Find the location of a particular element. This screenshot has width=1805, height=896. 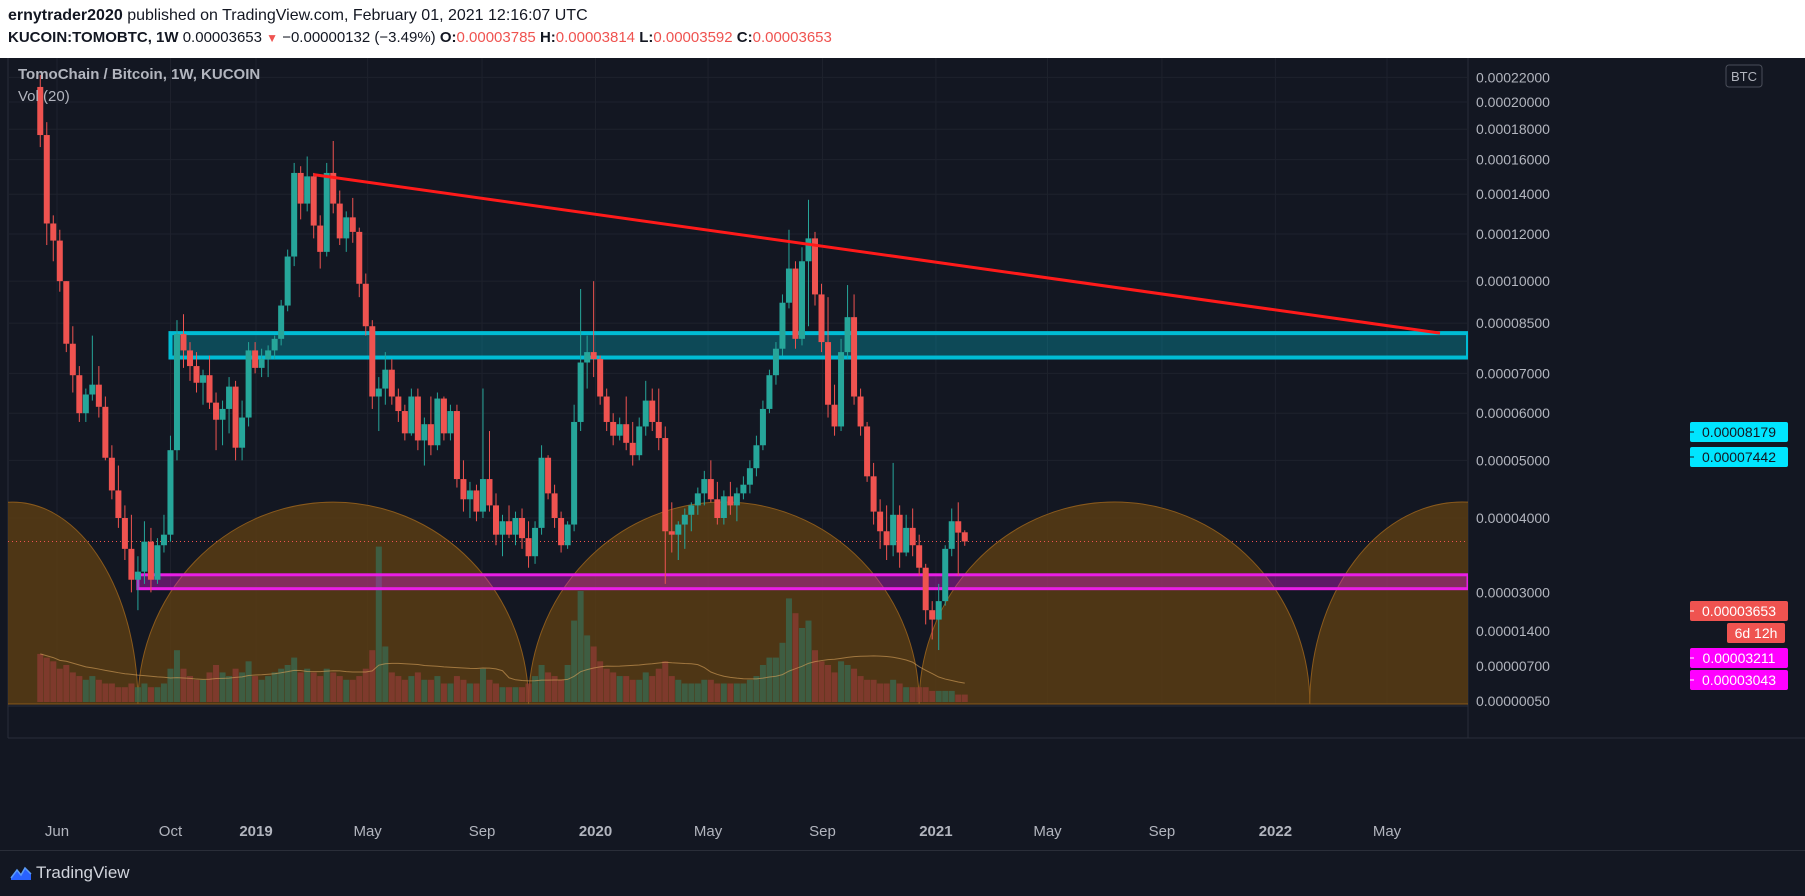

volume-indicator-label: Vol (20) is located at coordinates (44, 96).